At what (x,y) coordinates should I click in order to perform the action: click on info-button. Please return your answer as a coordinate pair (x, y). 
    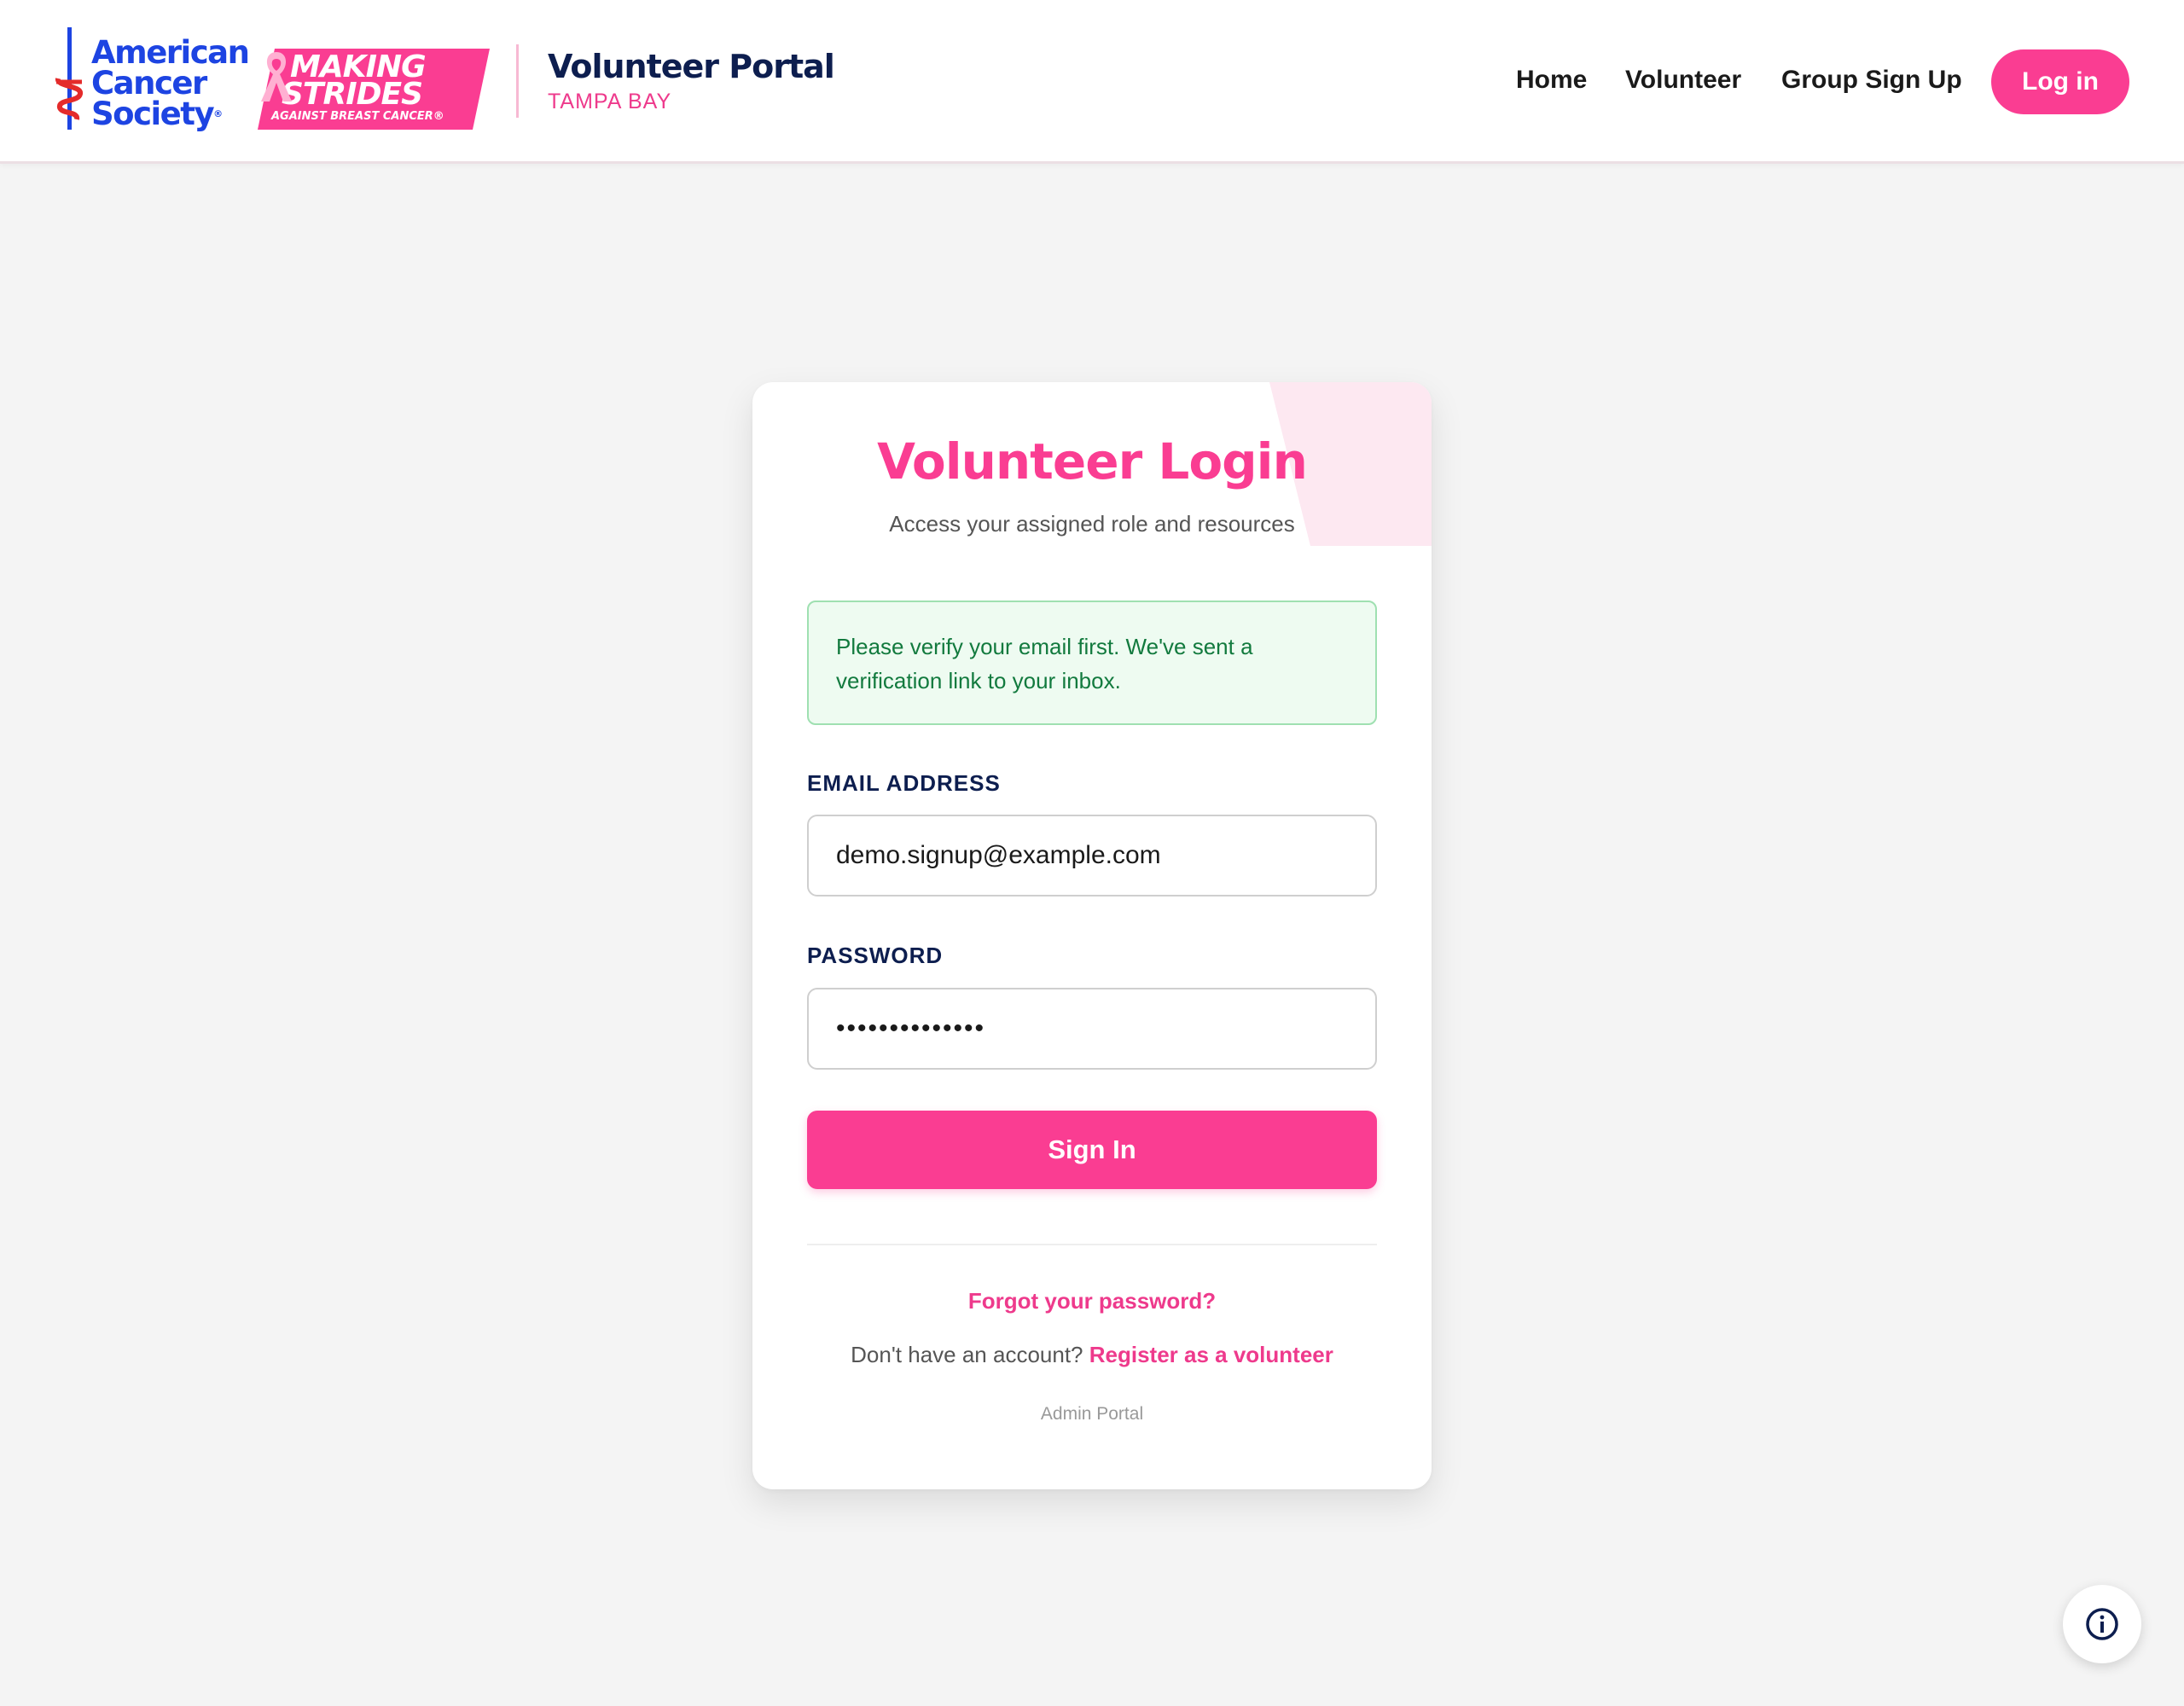
    Looking at the image, I should click on (2102, 1624).